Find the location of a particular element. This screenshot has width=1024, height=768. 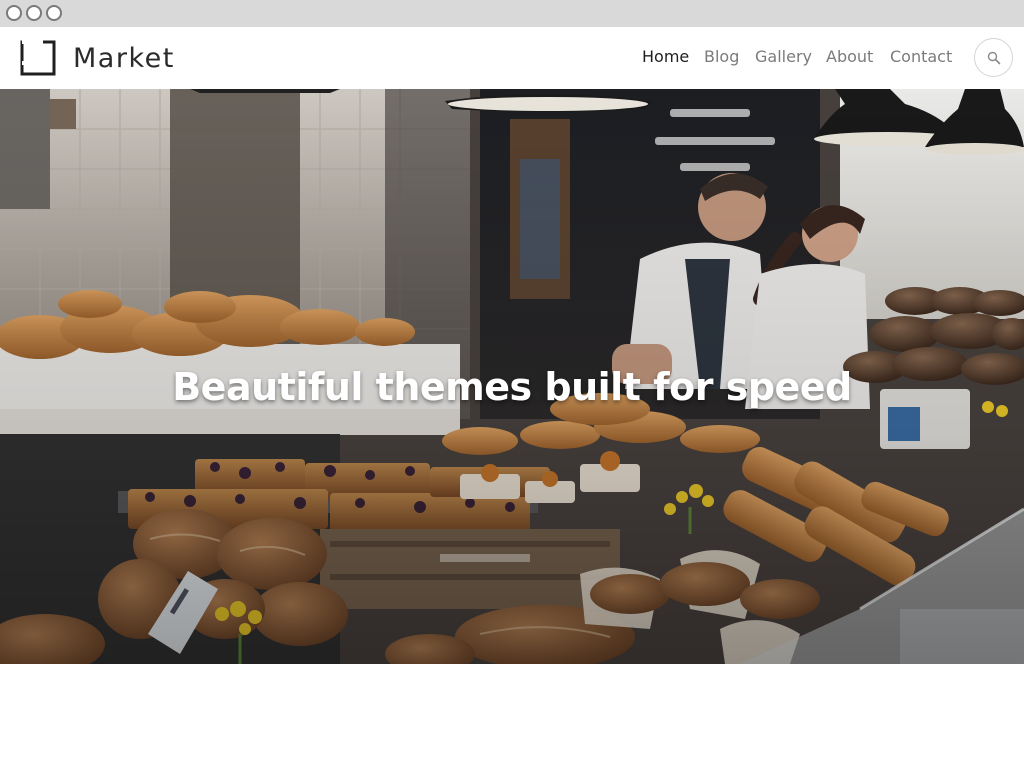

search-button is located at coordinates (993, 57).